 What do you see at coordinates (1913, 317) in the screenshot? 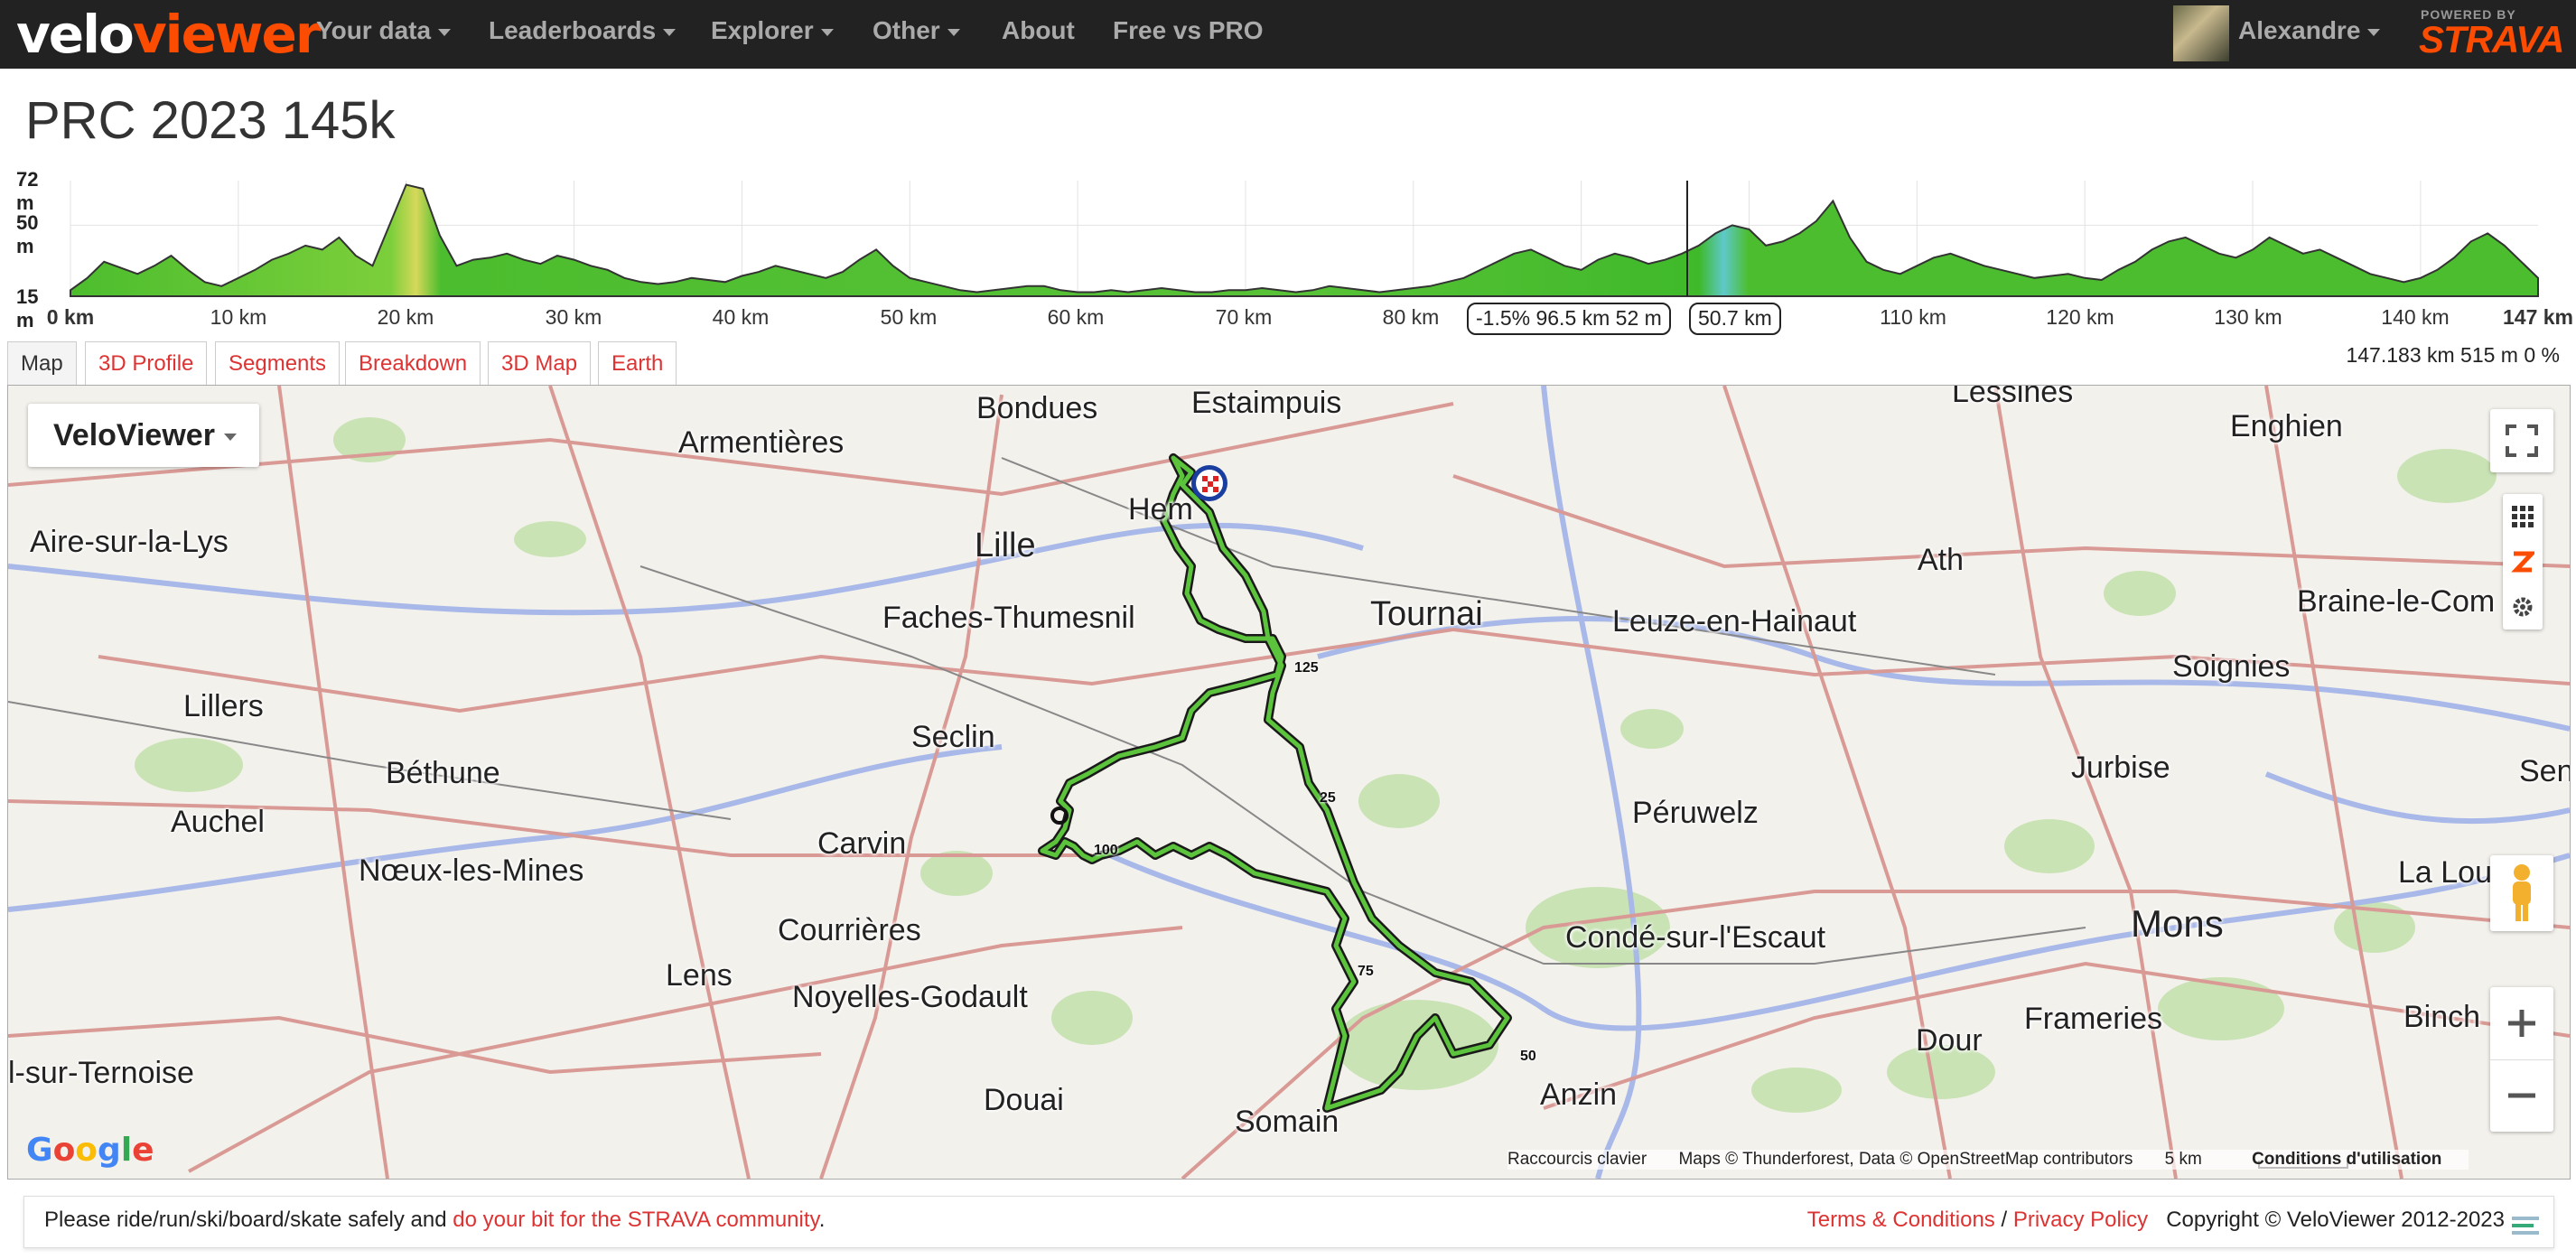
I see `x-label: 110 km` at bounding box center [1913, 317].